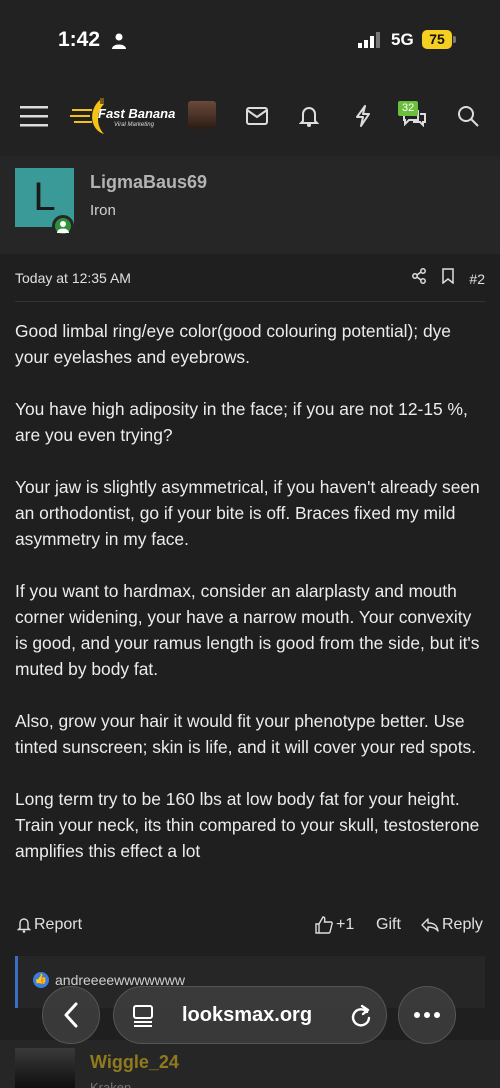 This screenshot has width=500, height=1088. What do you see at coordinates (58, 924) in the screenshot?
I see `report-label: Report` at bounding box center [58, 924].